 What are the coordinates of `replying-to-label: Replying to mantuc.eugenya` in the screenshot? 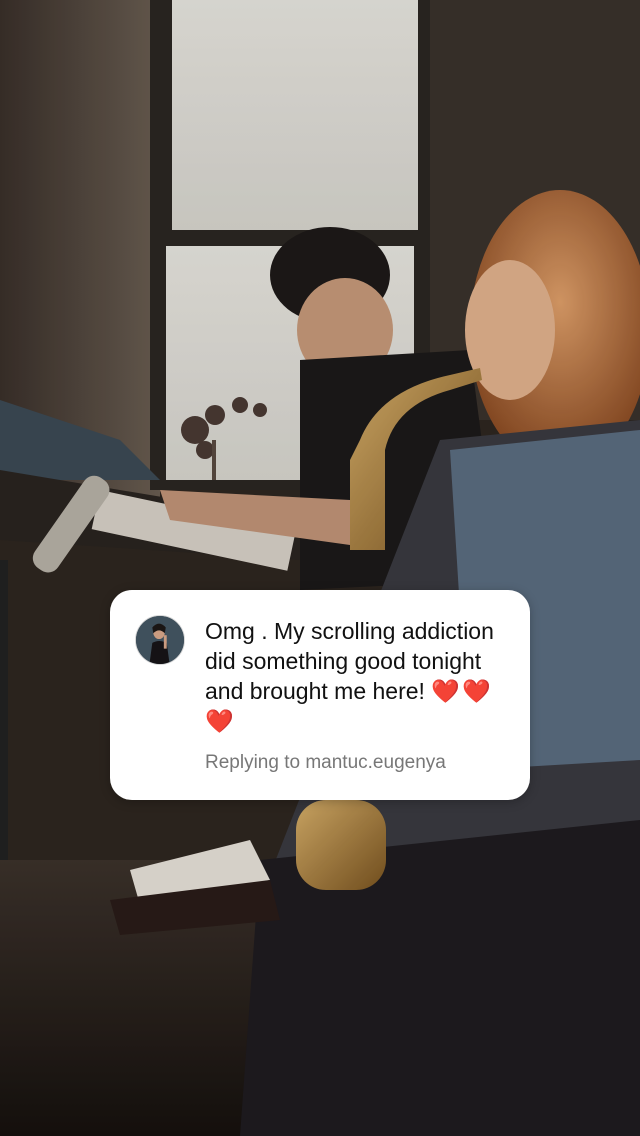 It's located at (325, 763).